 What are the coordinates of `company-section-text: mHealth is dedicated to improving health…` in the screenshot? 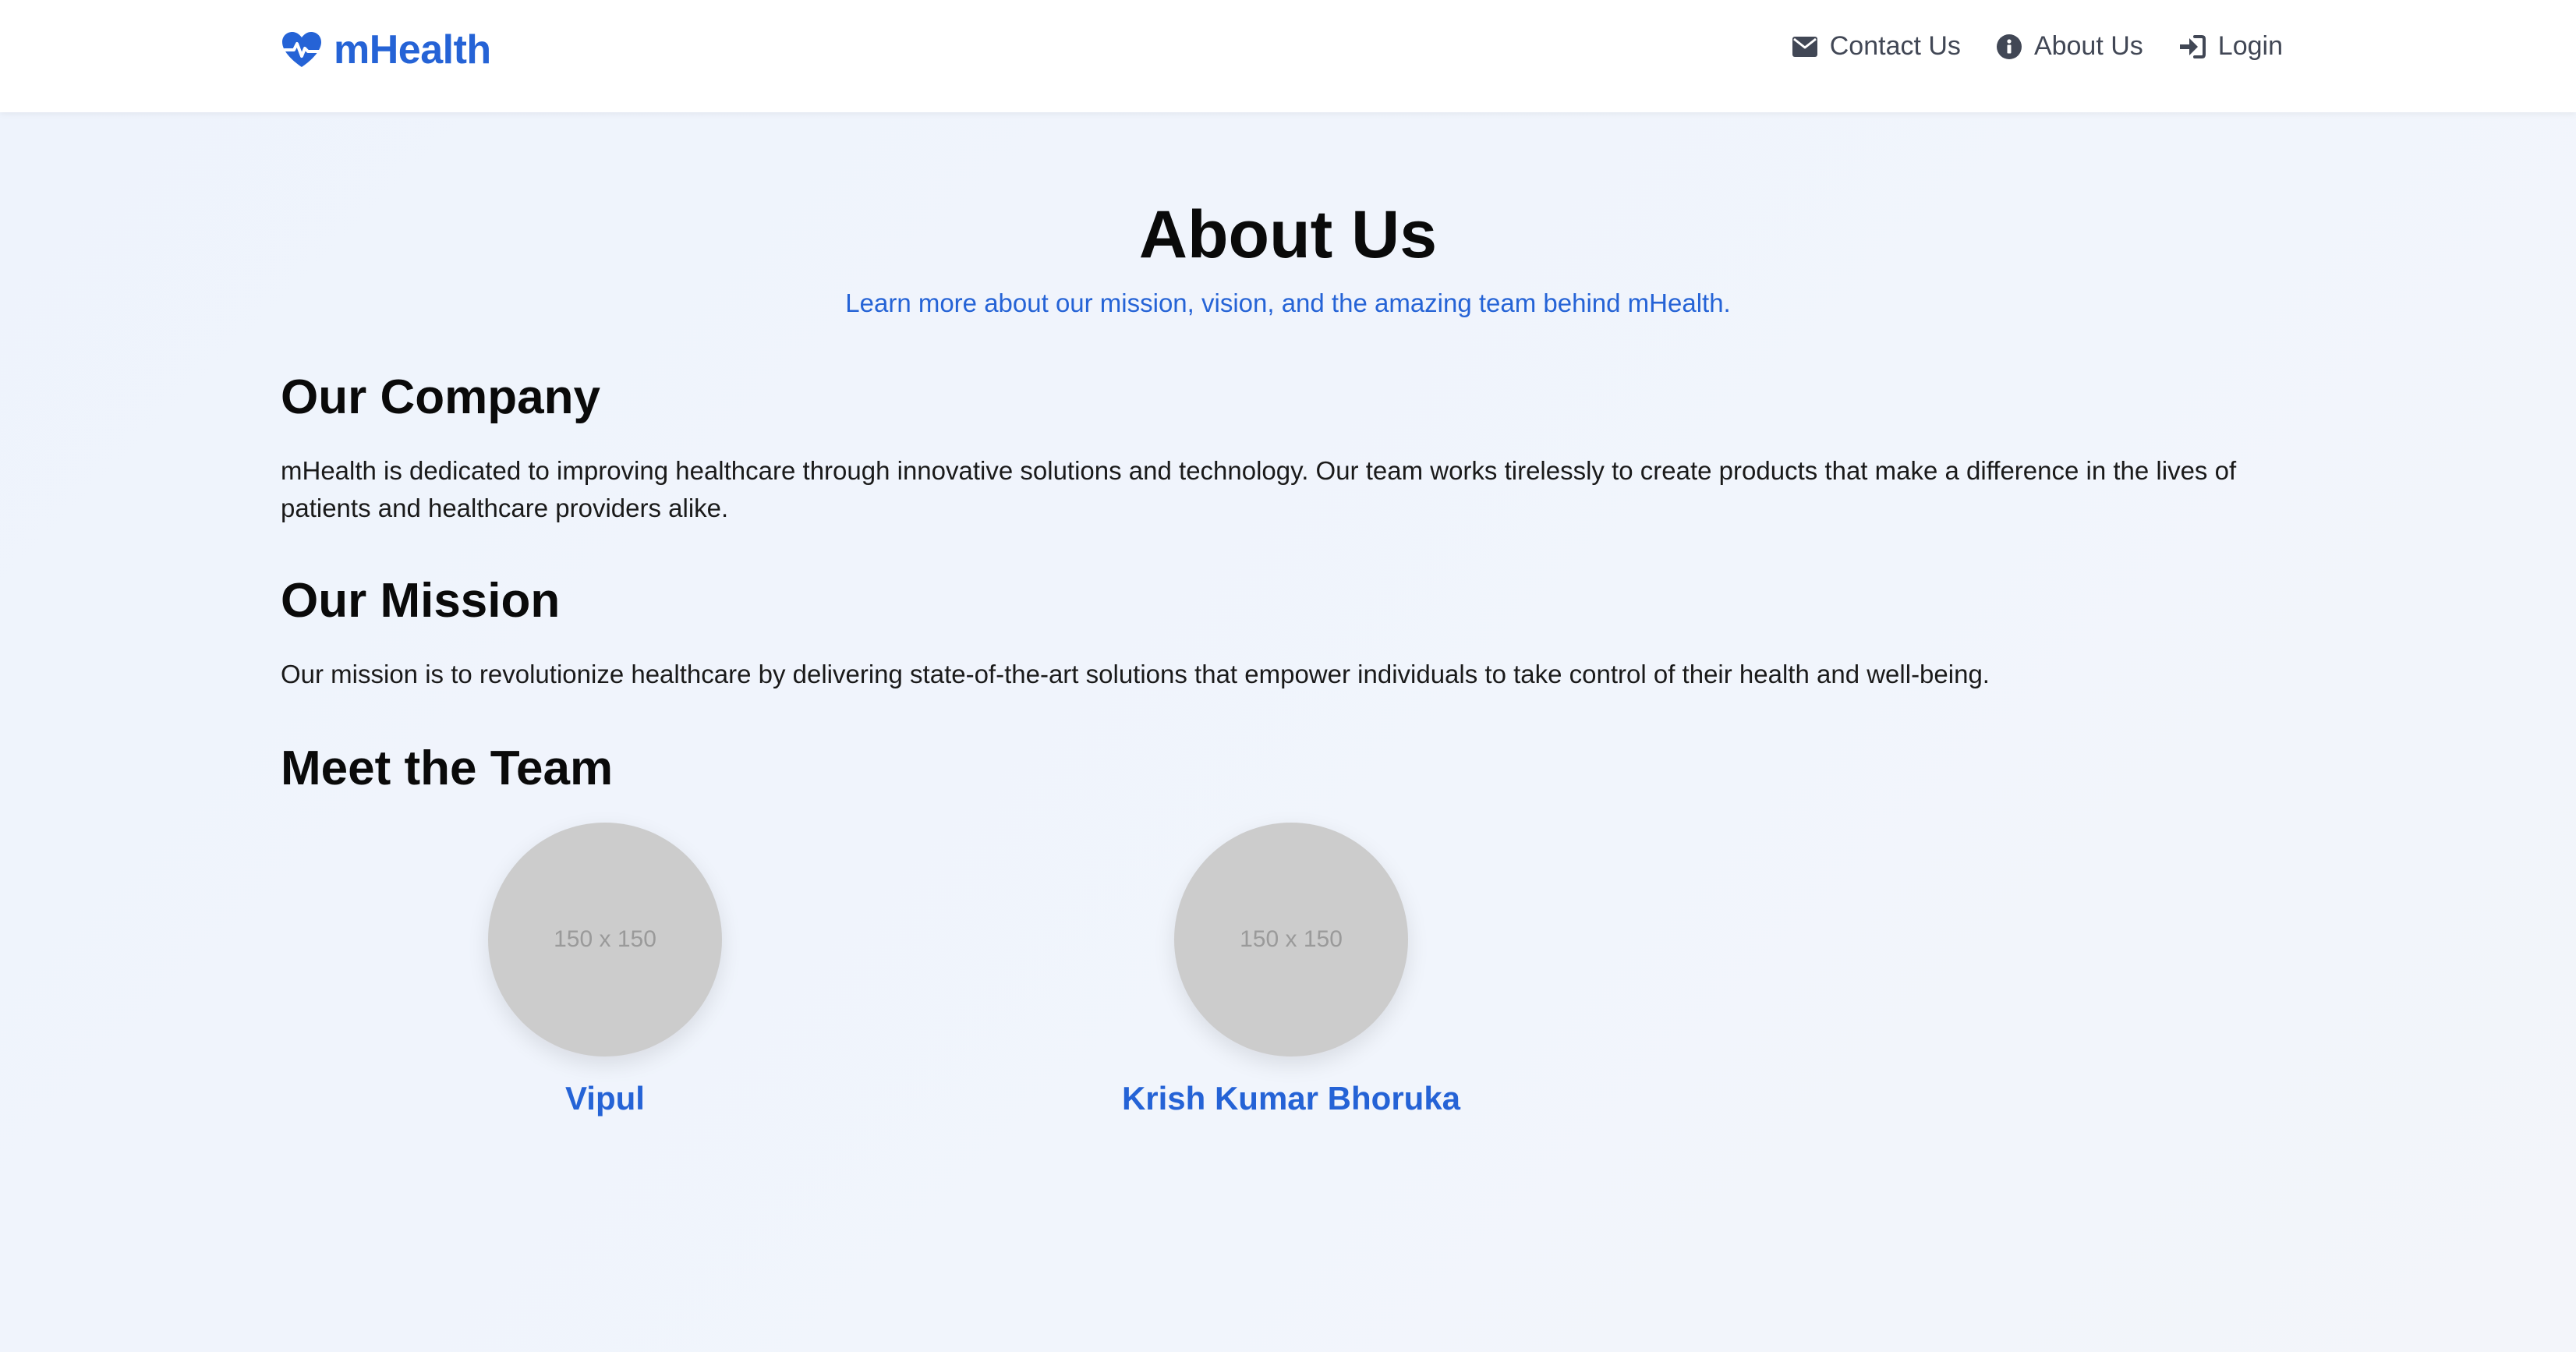 It's located at (1259, 489).